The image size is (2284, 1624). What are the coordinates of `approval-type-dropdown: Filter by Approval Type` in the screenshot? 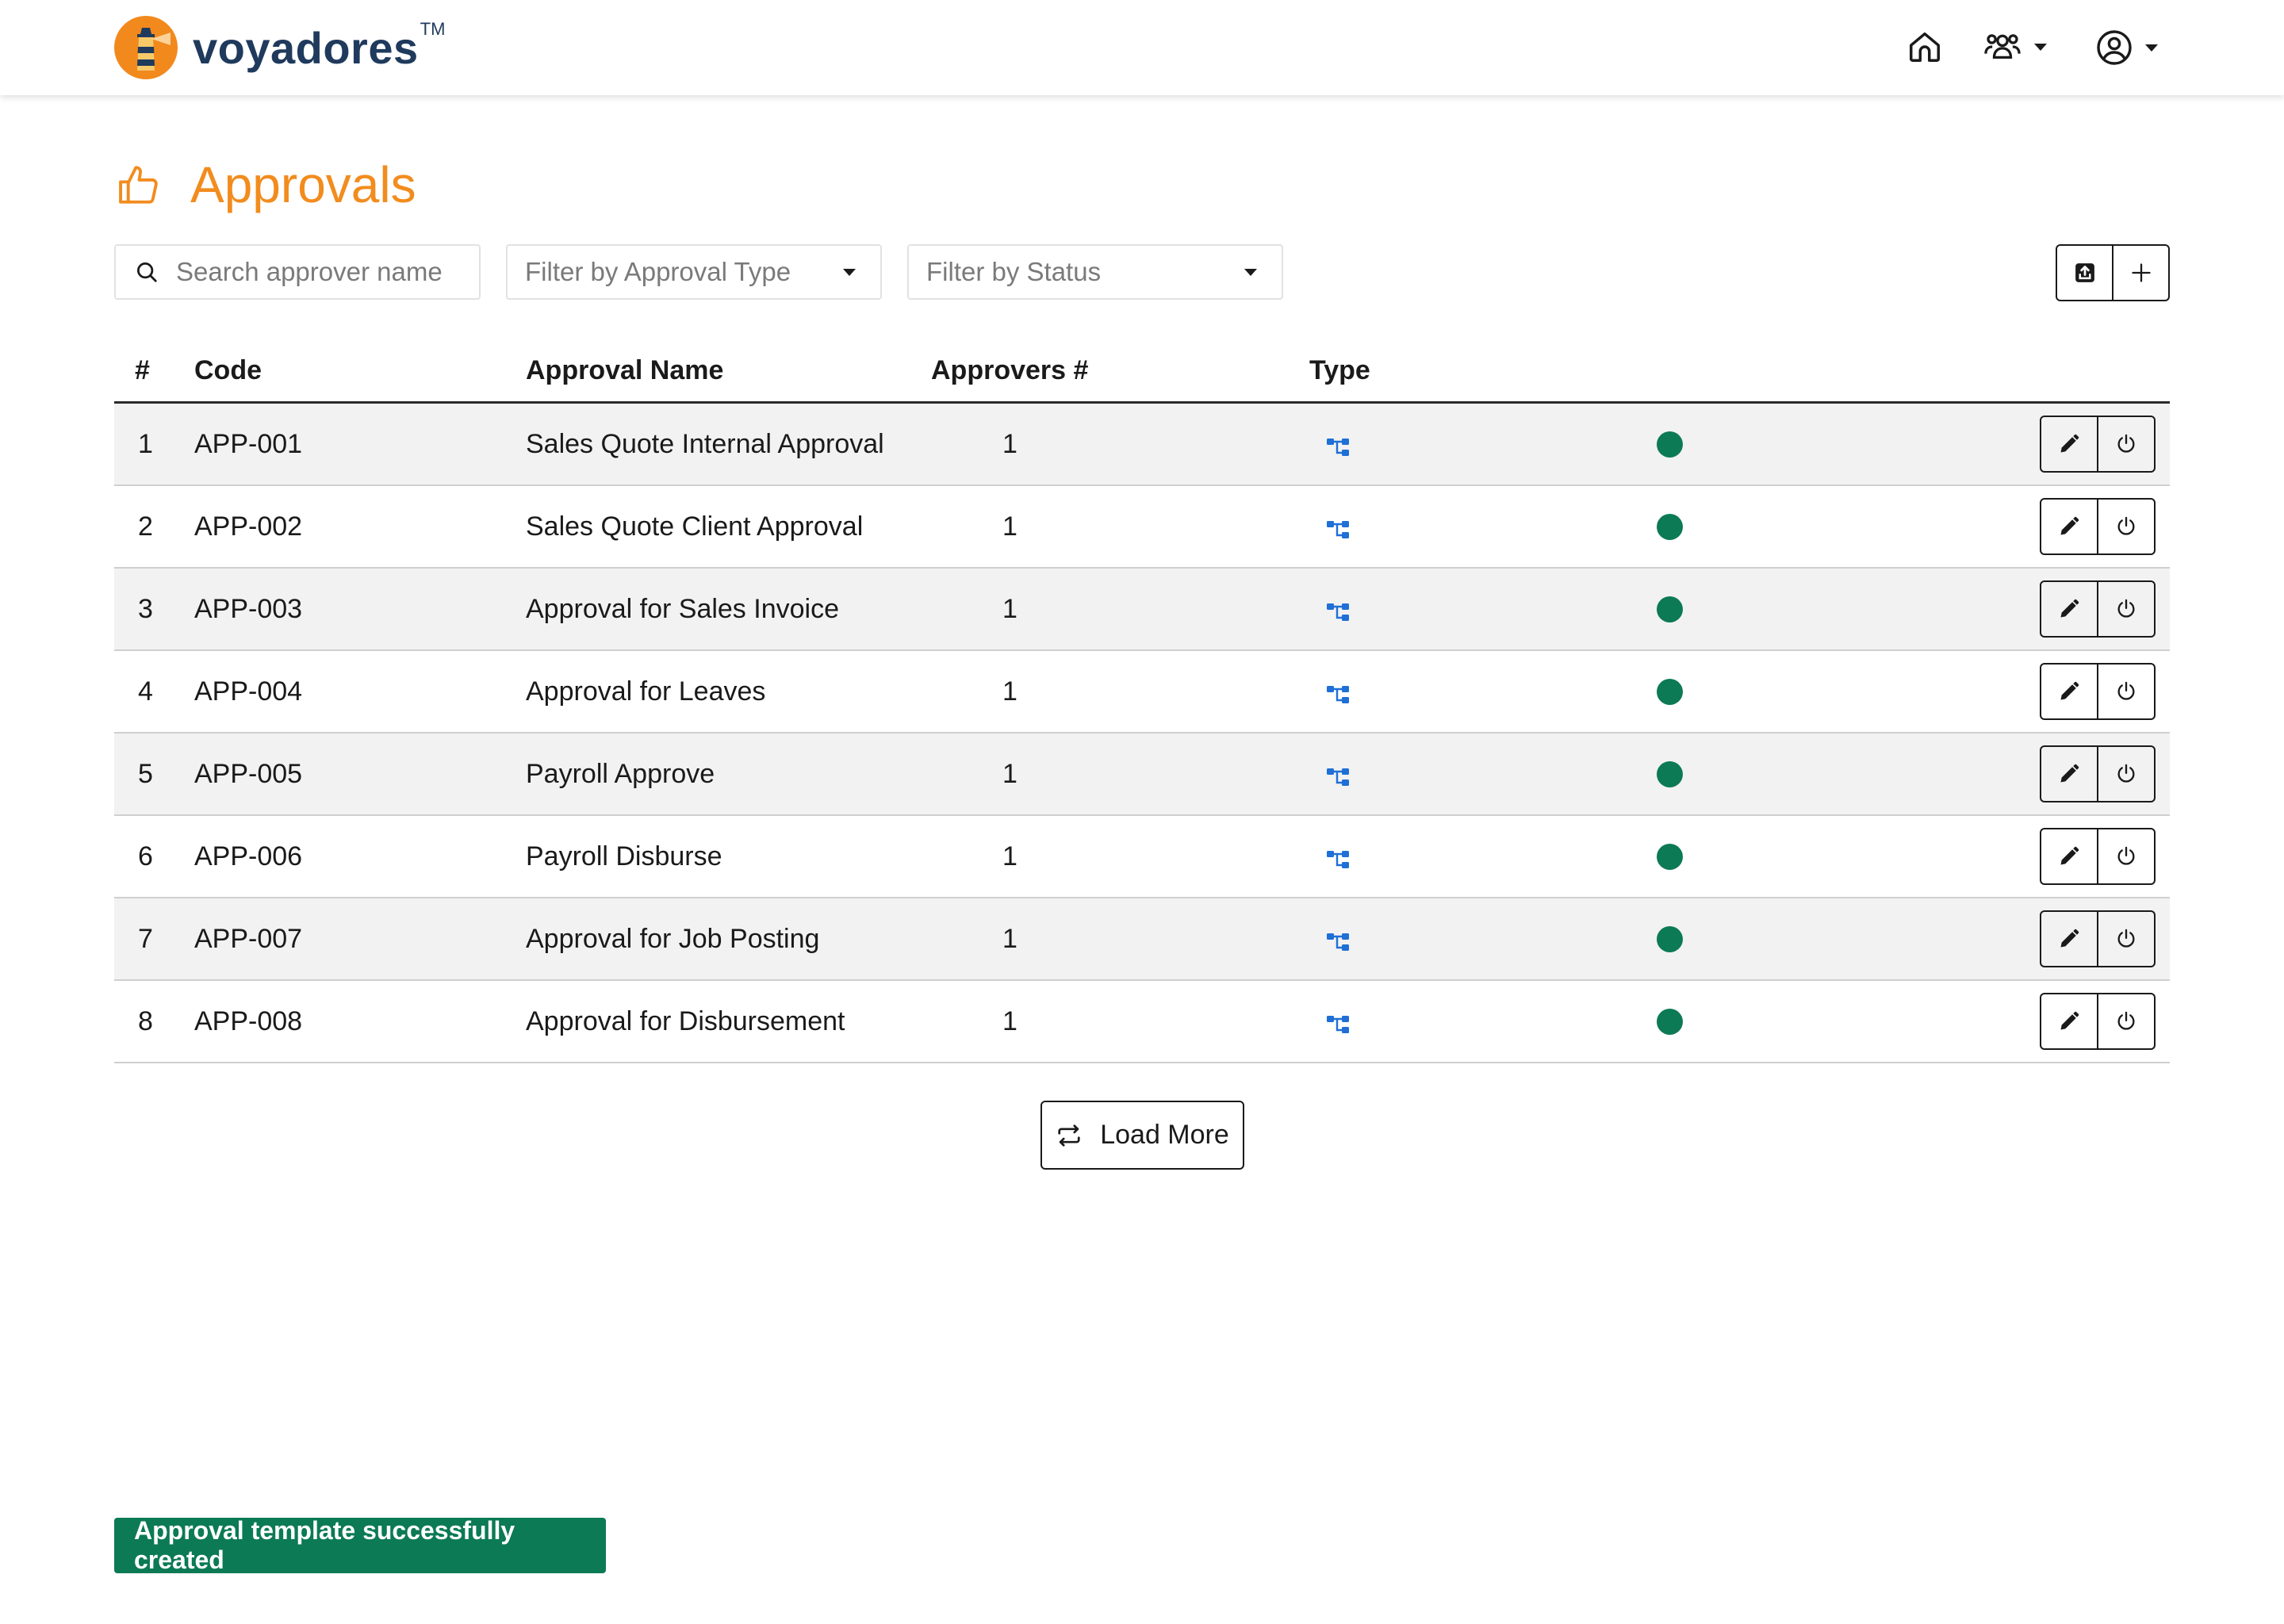 It's located at (694, 272).